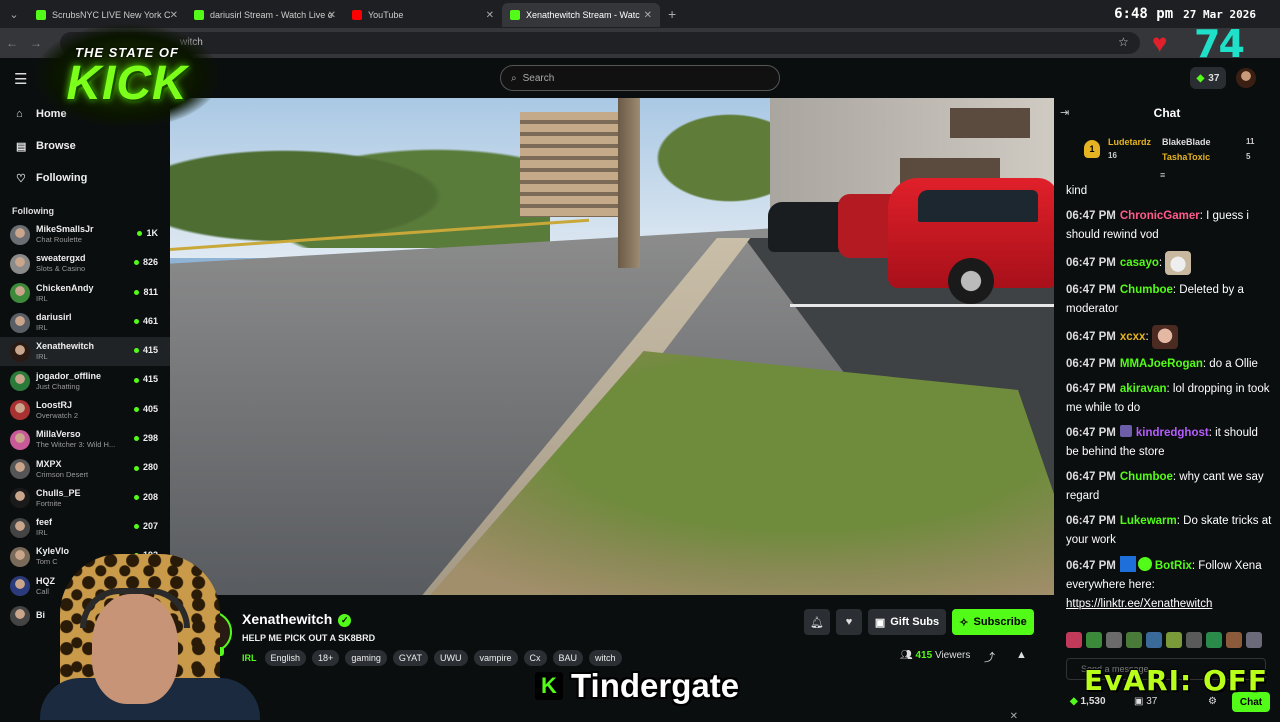  I want to click on stream-tag: 18+, so click(326, 658).